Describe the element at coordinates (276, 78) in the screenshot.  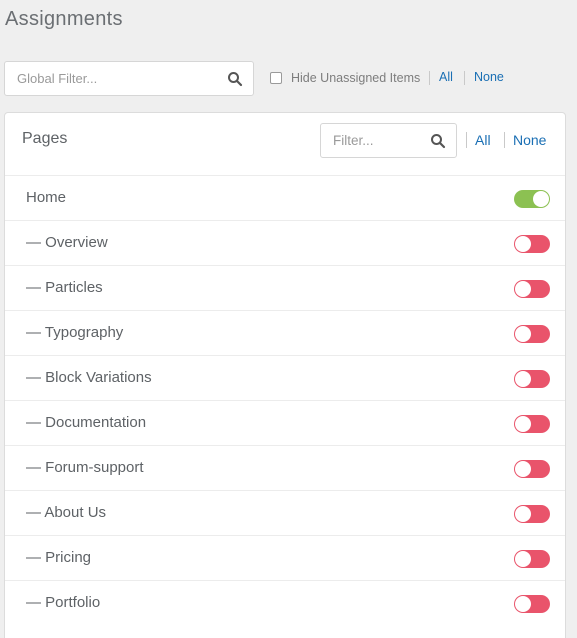
I see `hide-unassigned-checkbox` at that location.